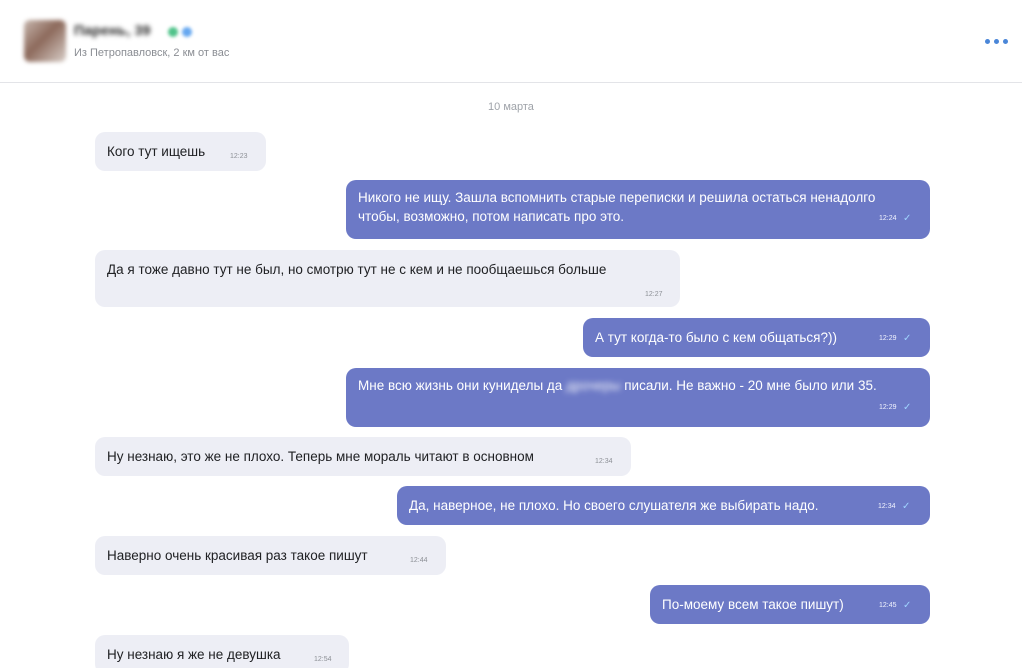 The image size is (1022, 668). Describe the element at coordinates (239, 156) in the screenshot. I see `message-time: 12:23` at that location.